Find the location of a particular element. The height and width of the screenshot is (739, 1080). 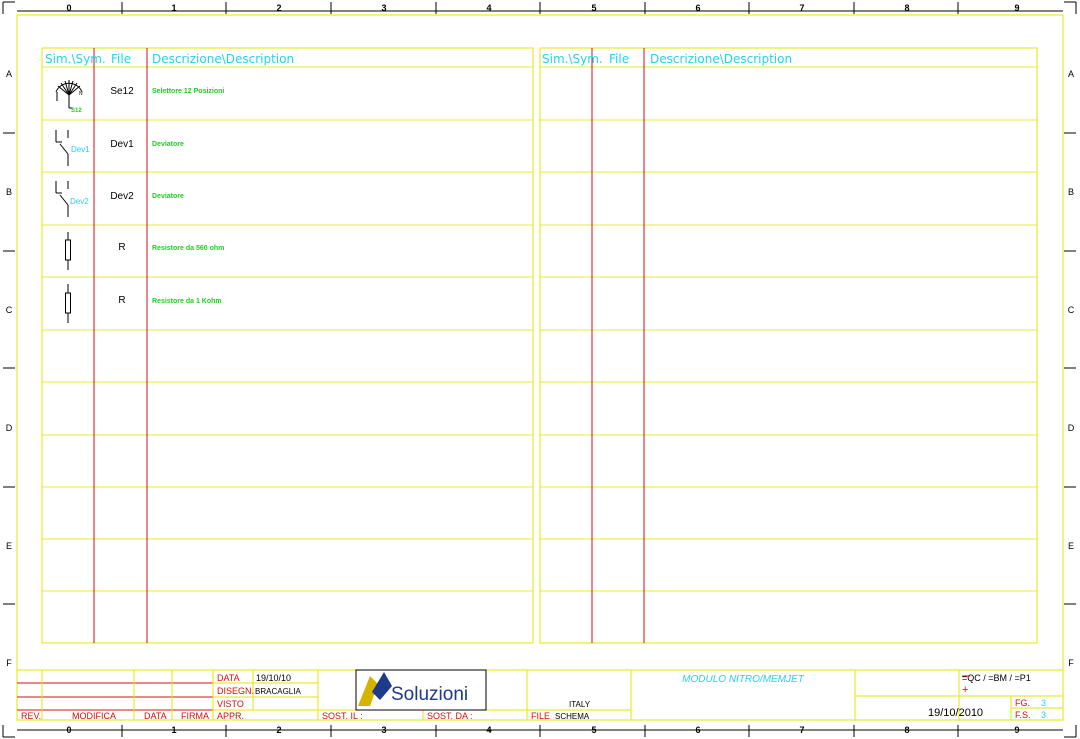

description-cell: Resistore da 560 ohm is located at coordinates (188, 248).